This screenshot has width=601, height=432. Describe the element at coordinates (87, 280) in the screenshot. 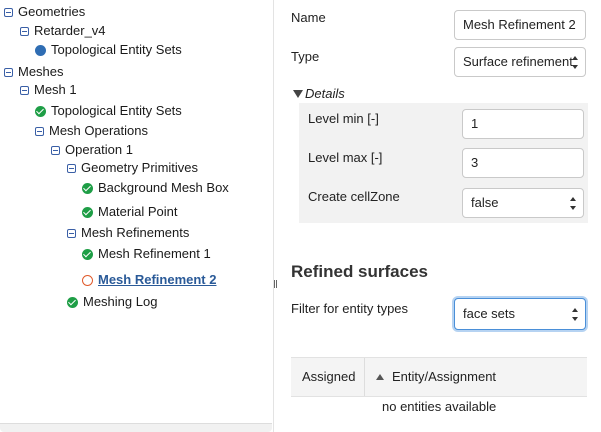

I see `open-circle-icon` at that location.